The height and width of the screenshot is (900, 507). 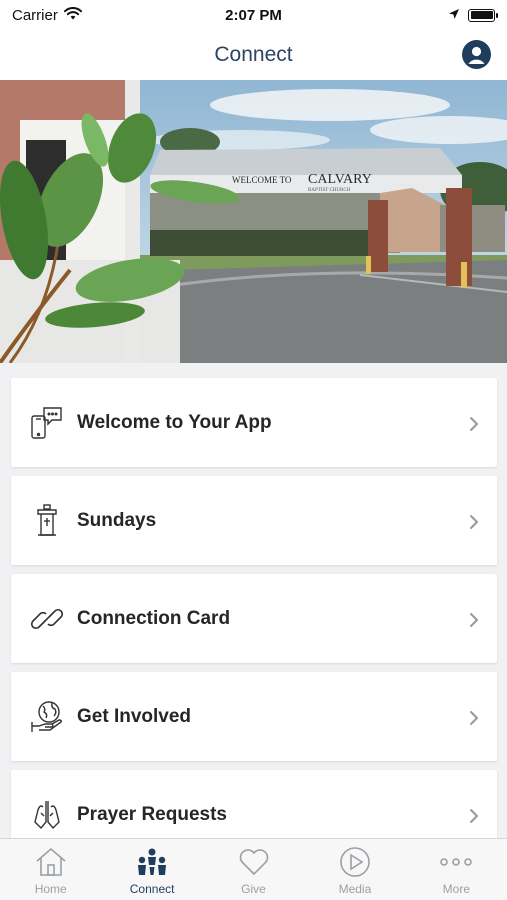 I want to click on location-arrow-icon, so click(x=454, y=15).